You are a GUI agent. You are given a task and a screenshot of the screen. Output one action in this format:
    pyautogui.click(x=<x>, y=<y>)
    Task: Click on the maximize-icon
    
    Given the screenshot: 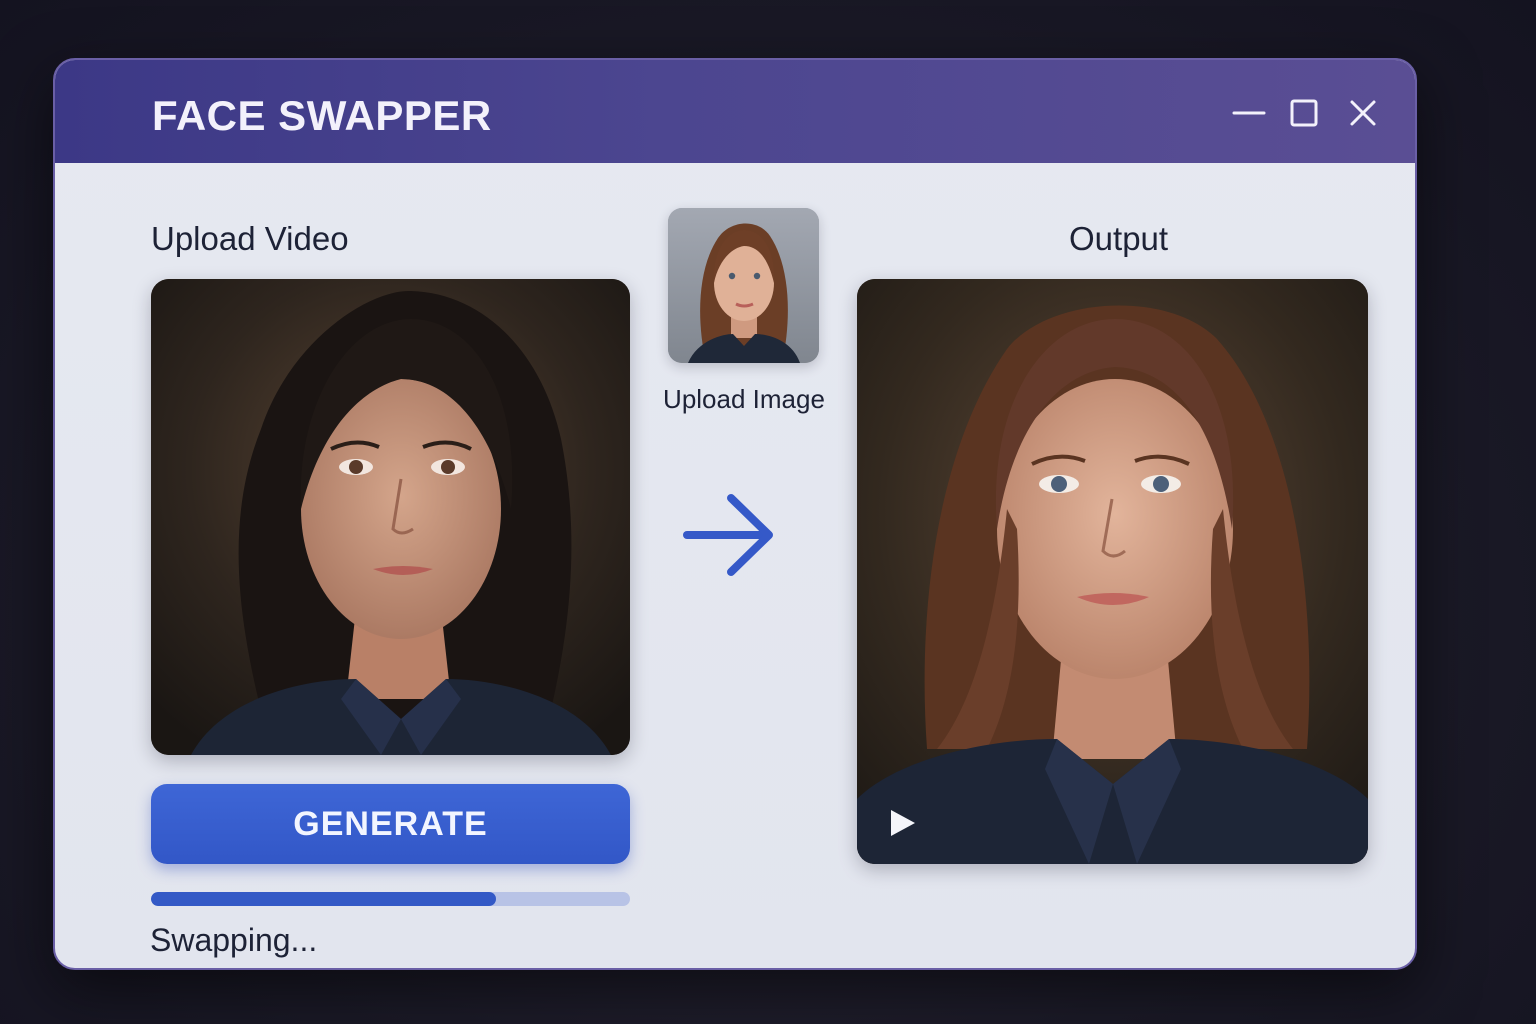 What is the action you would take?
    pyautogui.click(x=1304, y=113)
    